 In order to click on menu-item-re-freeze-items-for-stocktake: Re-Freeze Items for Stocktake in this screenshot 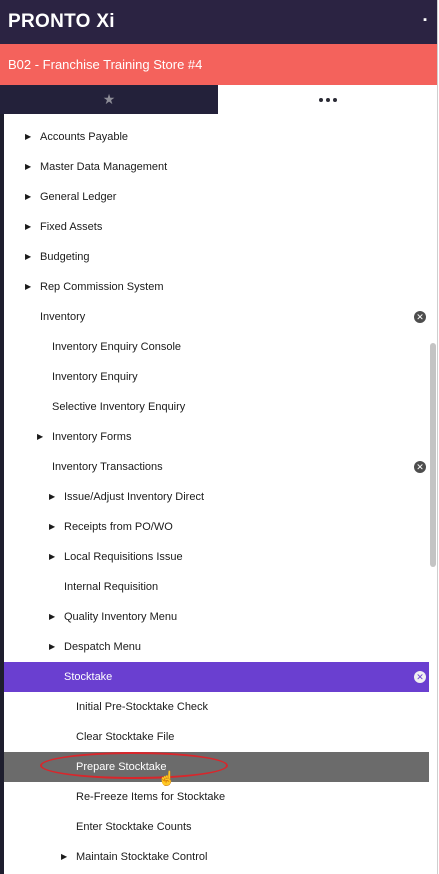, I will do `click(216, 797)`.